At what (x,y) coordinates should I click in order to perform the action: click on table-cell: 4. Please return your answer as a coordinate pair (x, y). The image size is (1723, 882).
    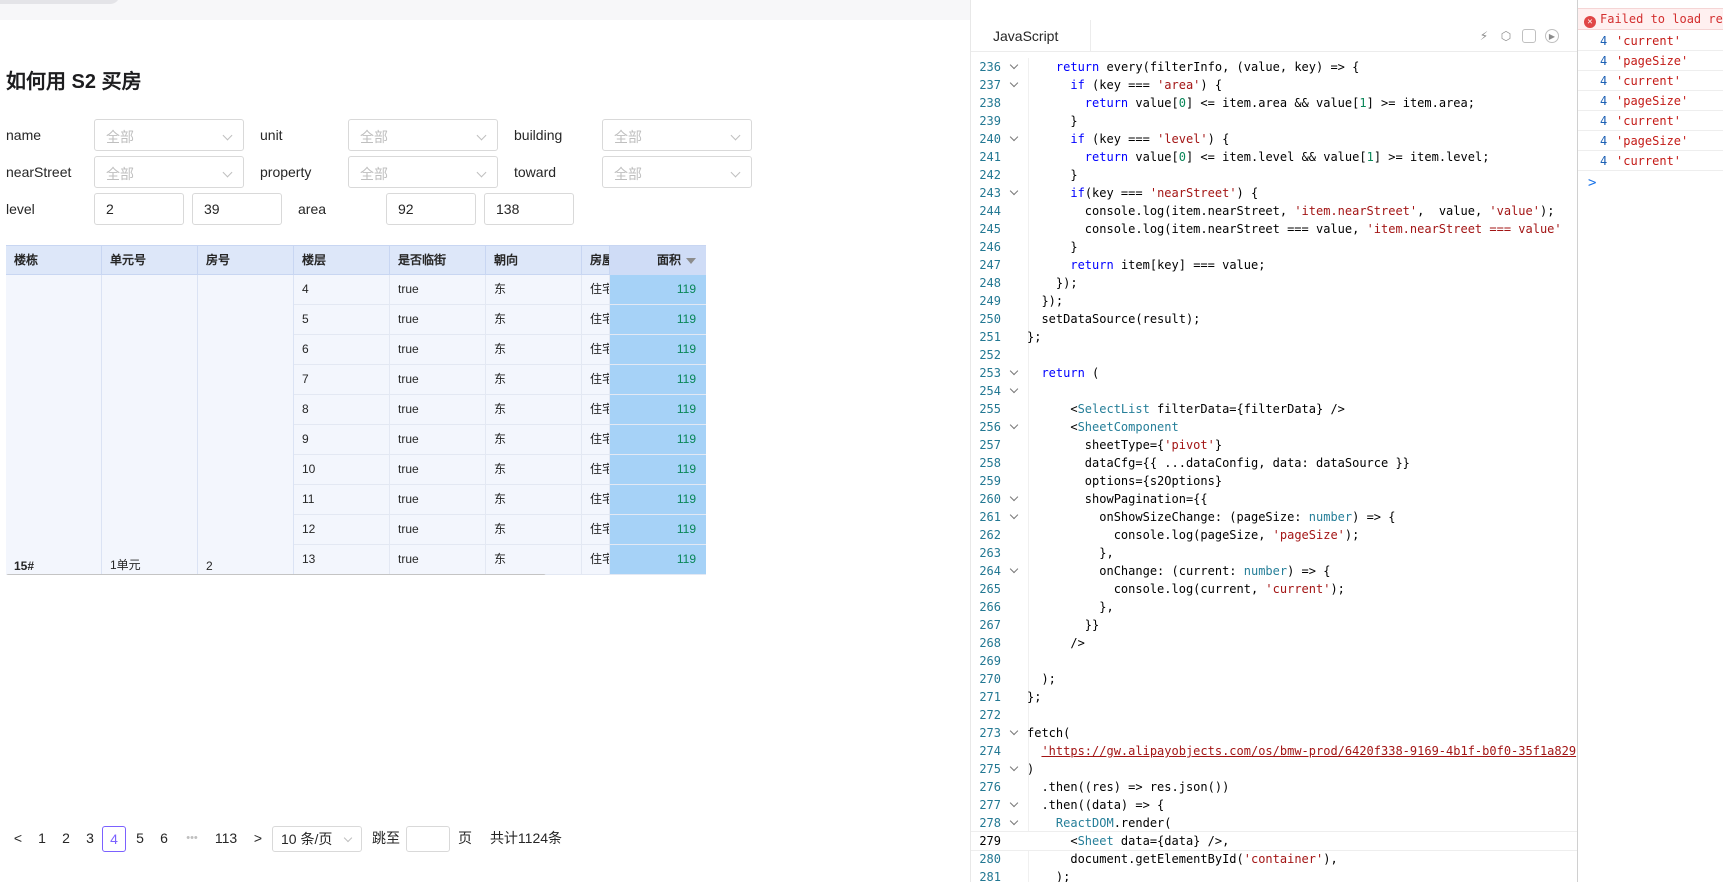
    Looking at the image, I should click on (342, 289).